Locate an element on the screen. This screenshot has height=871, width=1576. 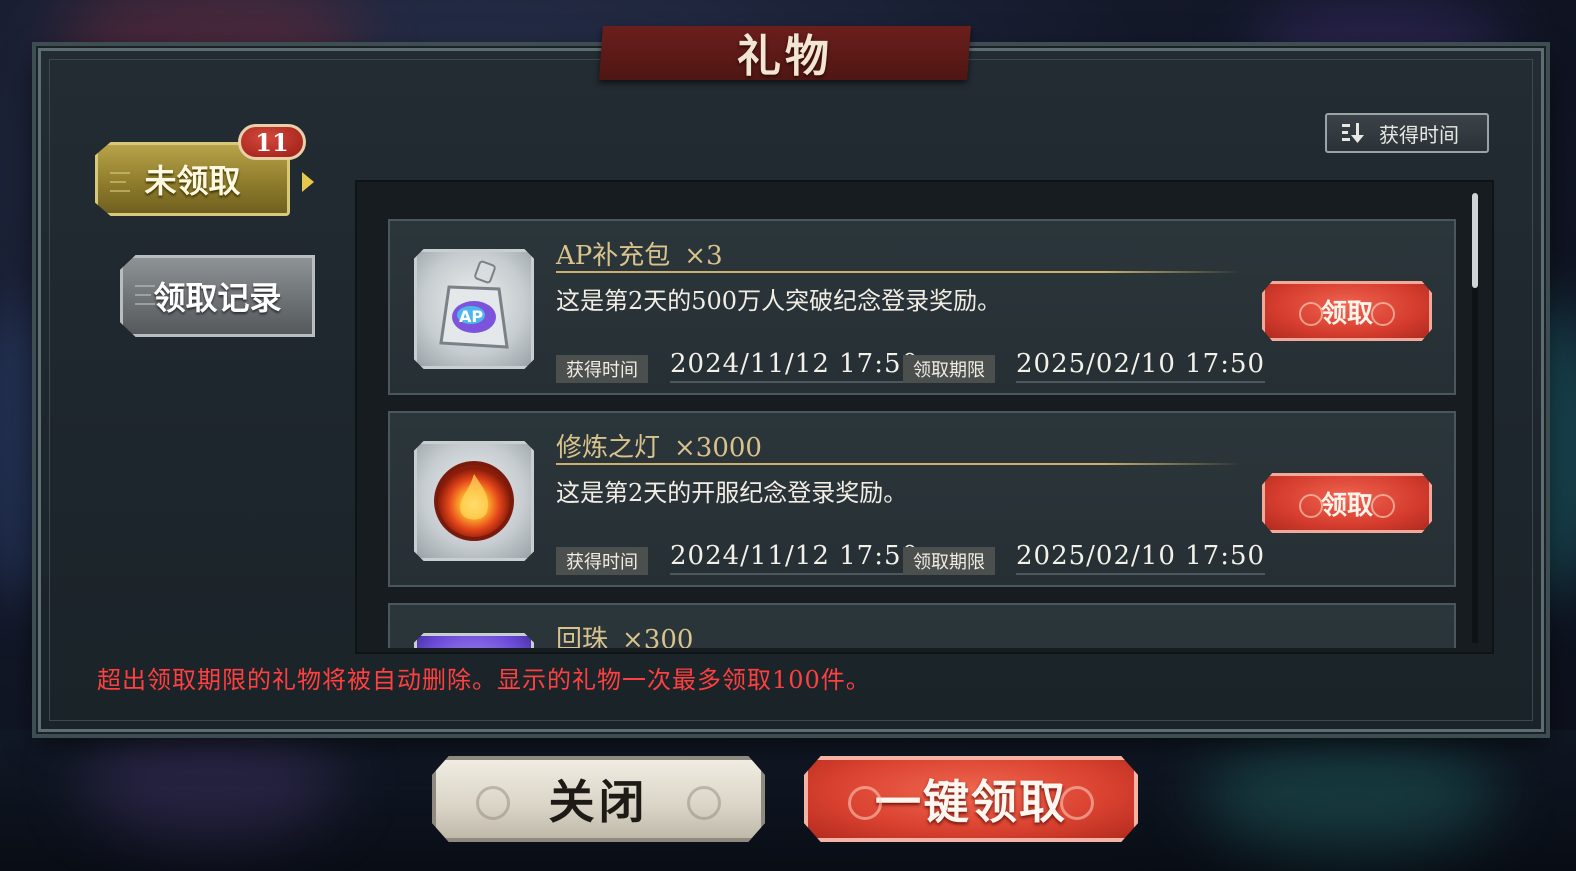
gift-item-clip: 回珠 ×300 is located at coordinates (922, 625).